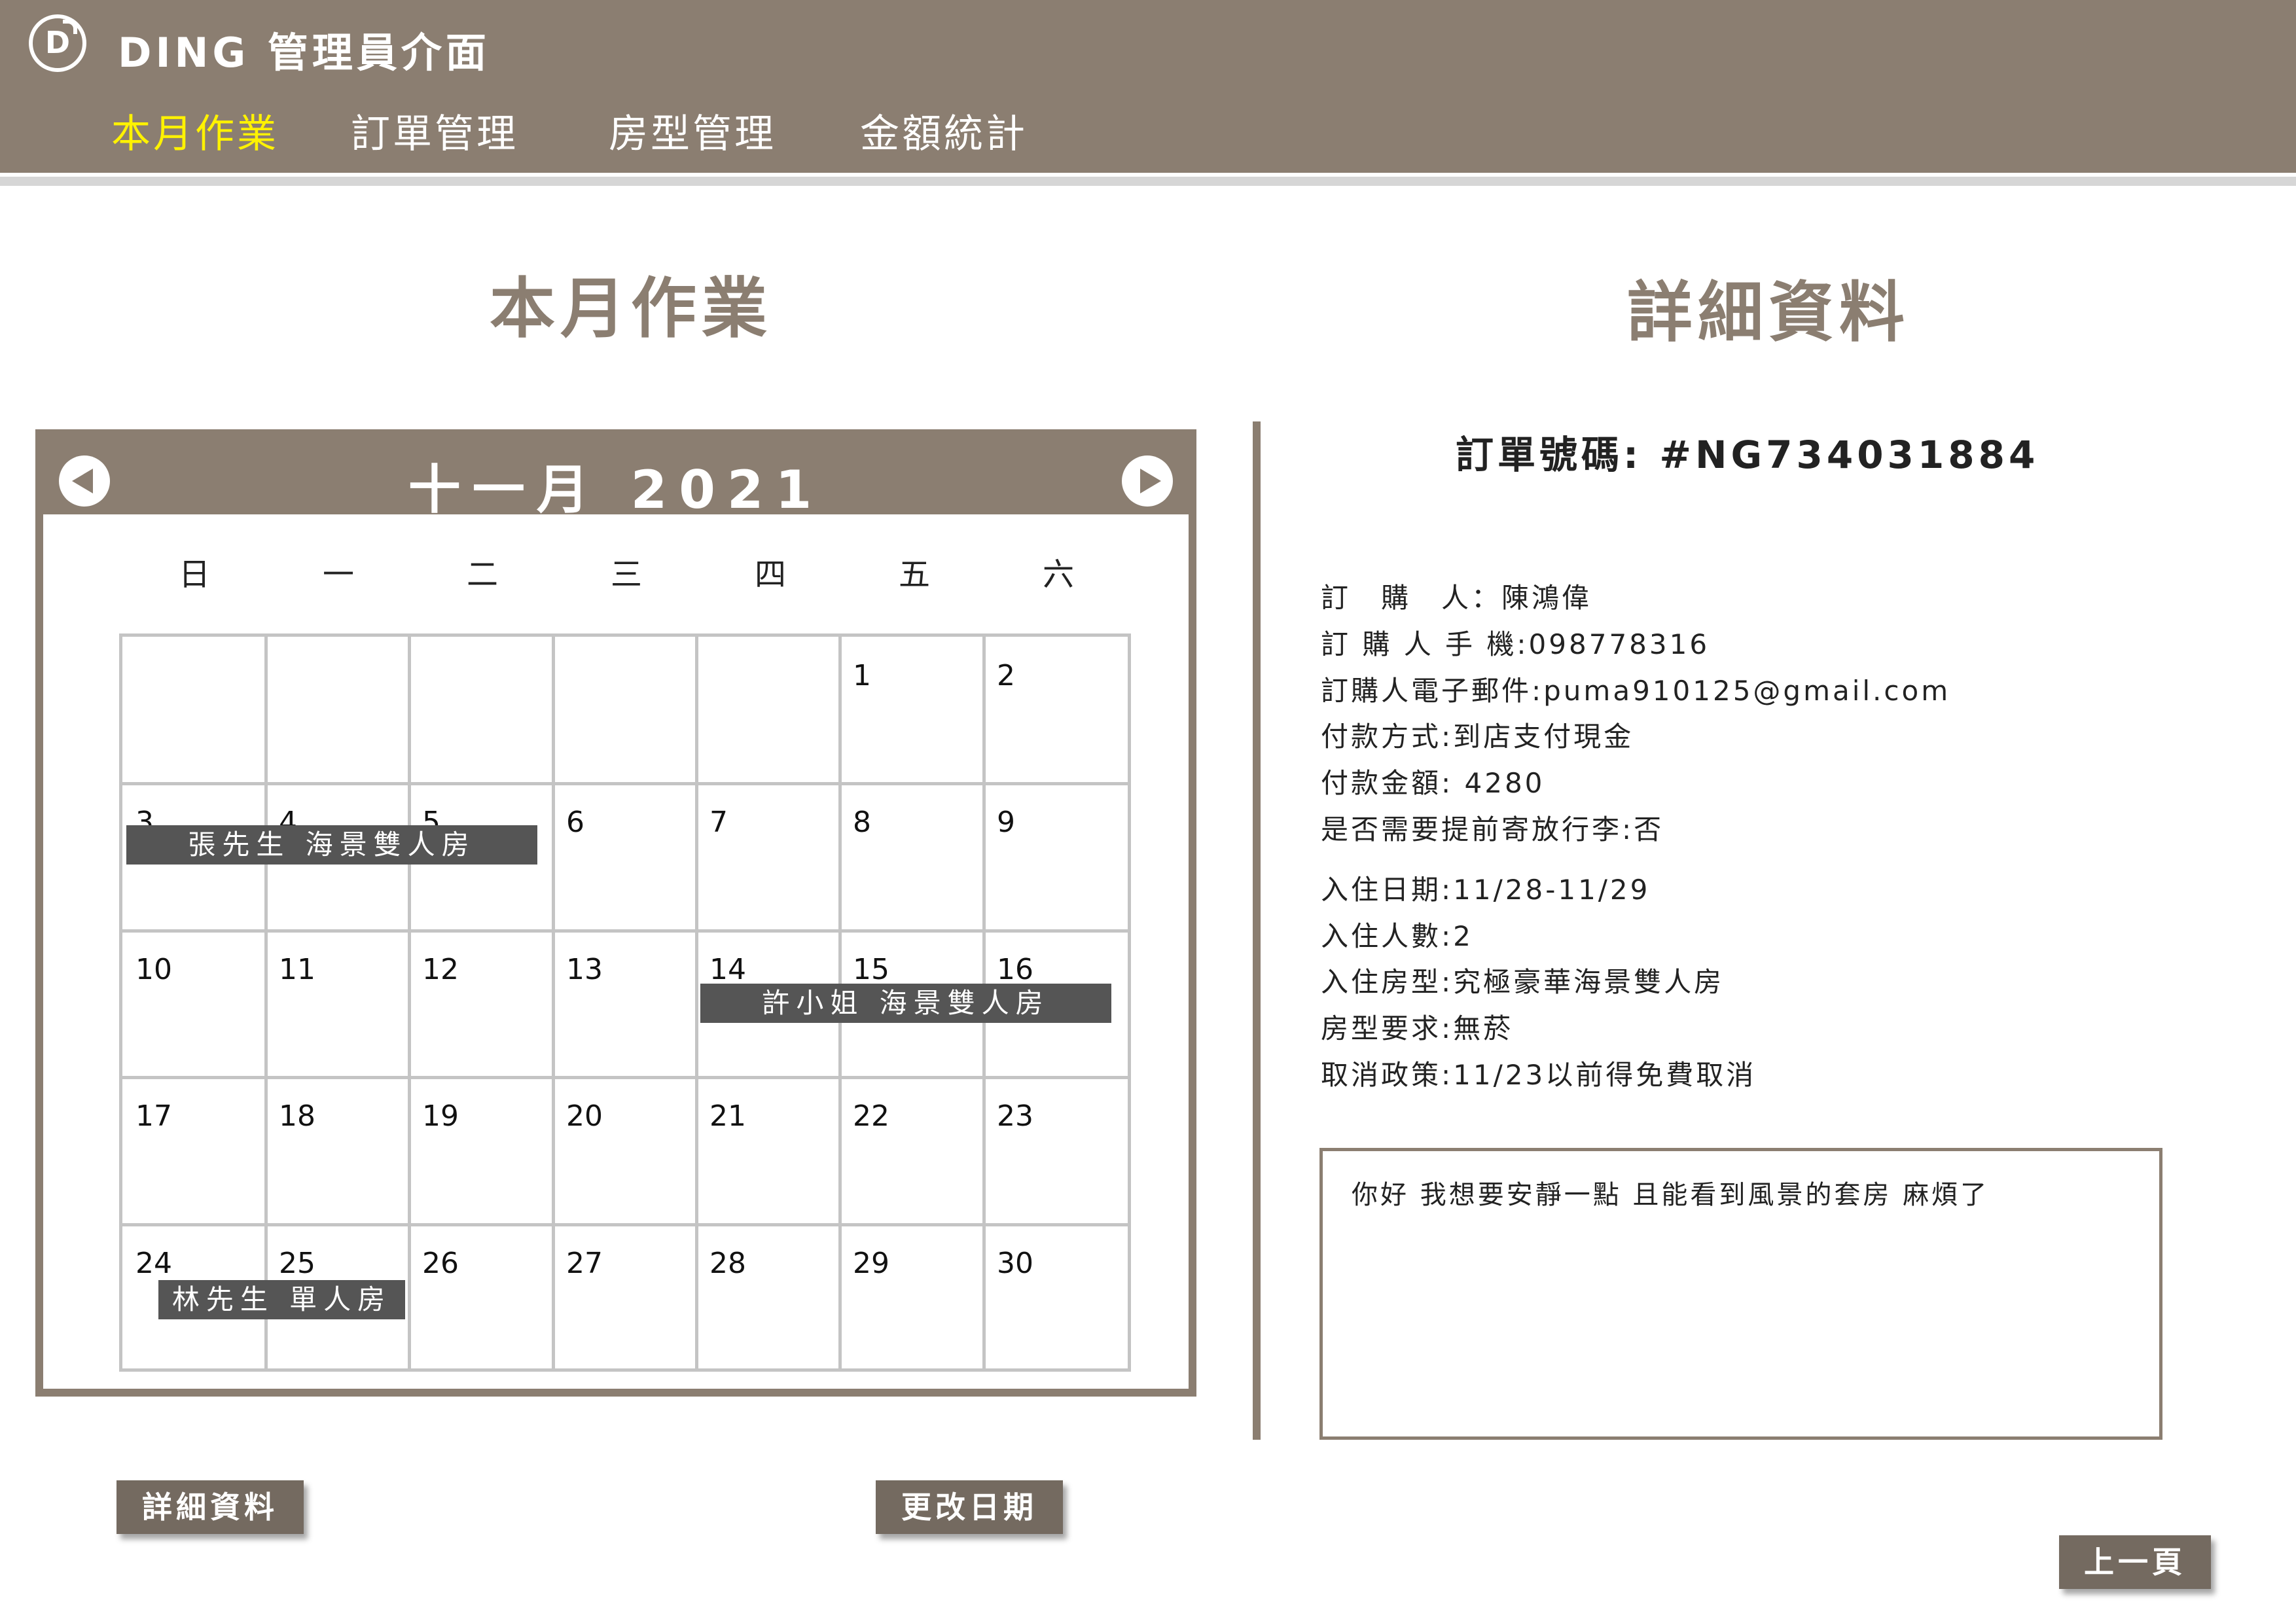 The height and width of the screenshot is (1623, 2296). I want to click on calendar-day-number: 12, so click(440, 969).